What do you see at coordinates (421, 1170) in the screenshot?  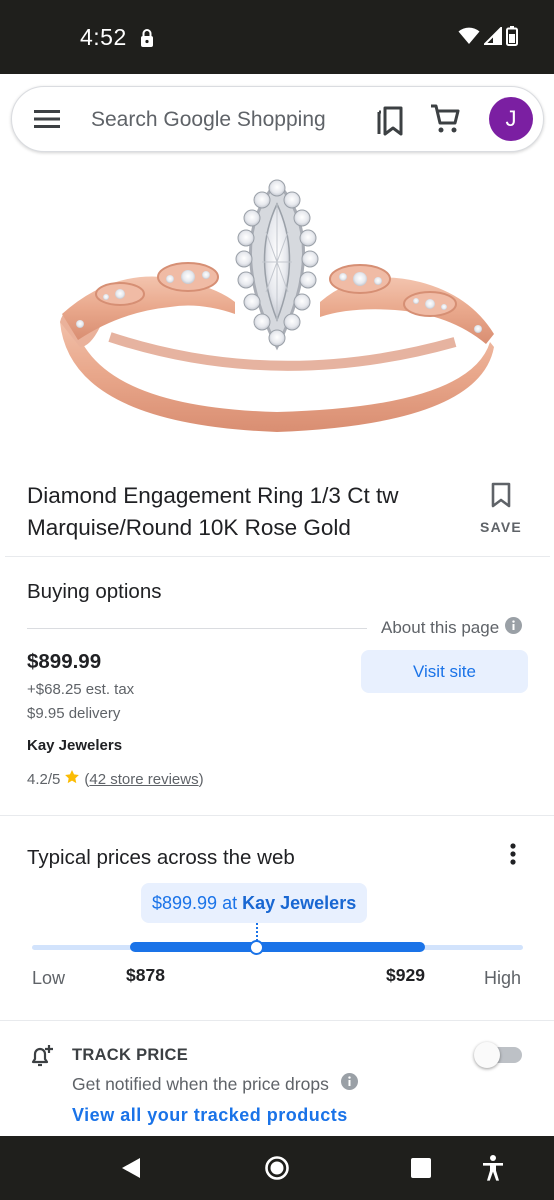 I see `recents-icon` at bounding box center [421, 1170].